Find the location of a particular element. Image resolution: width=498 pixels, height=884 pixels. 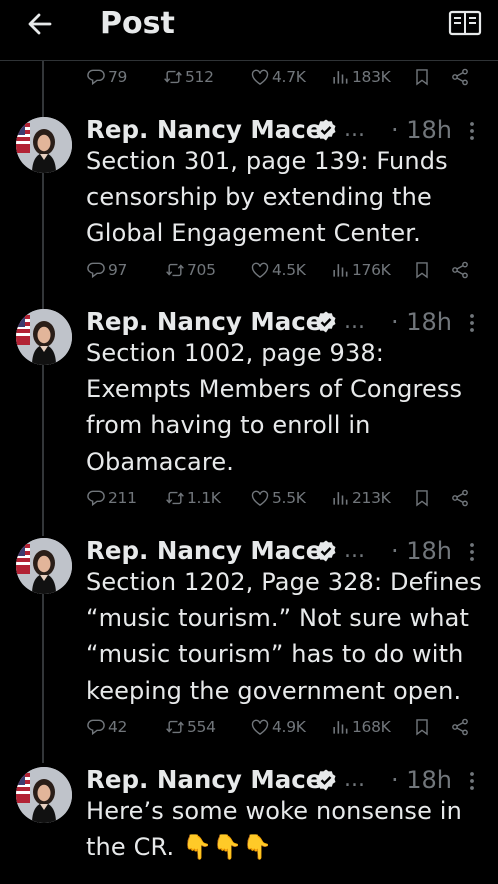

like-button: 4.5K is located at coordinates (278, 270).